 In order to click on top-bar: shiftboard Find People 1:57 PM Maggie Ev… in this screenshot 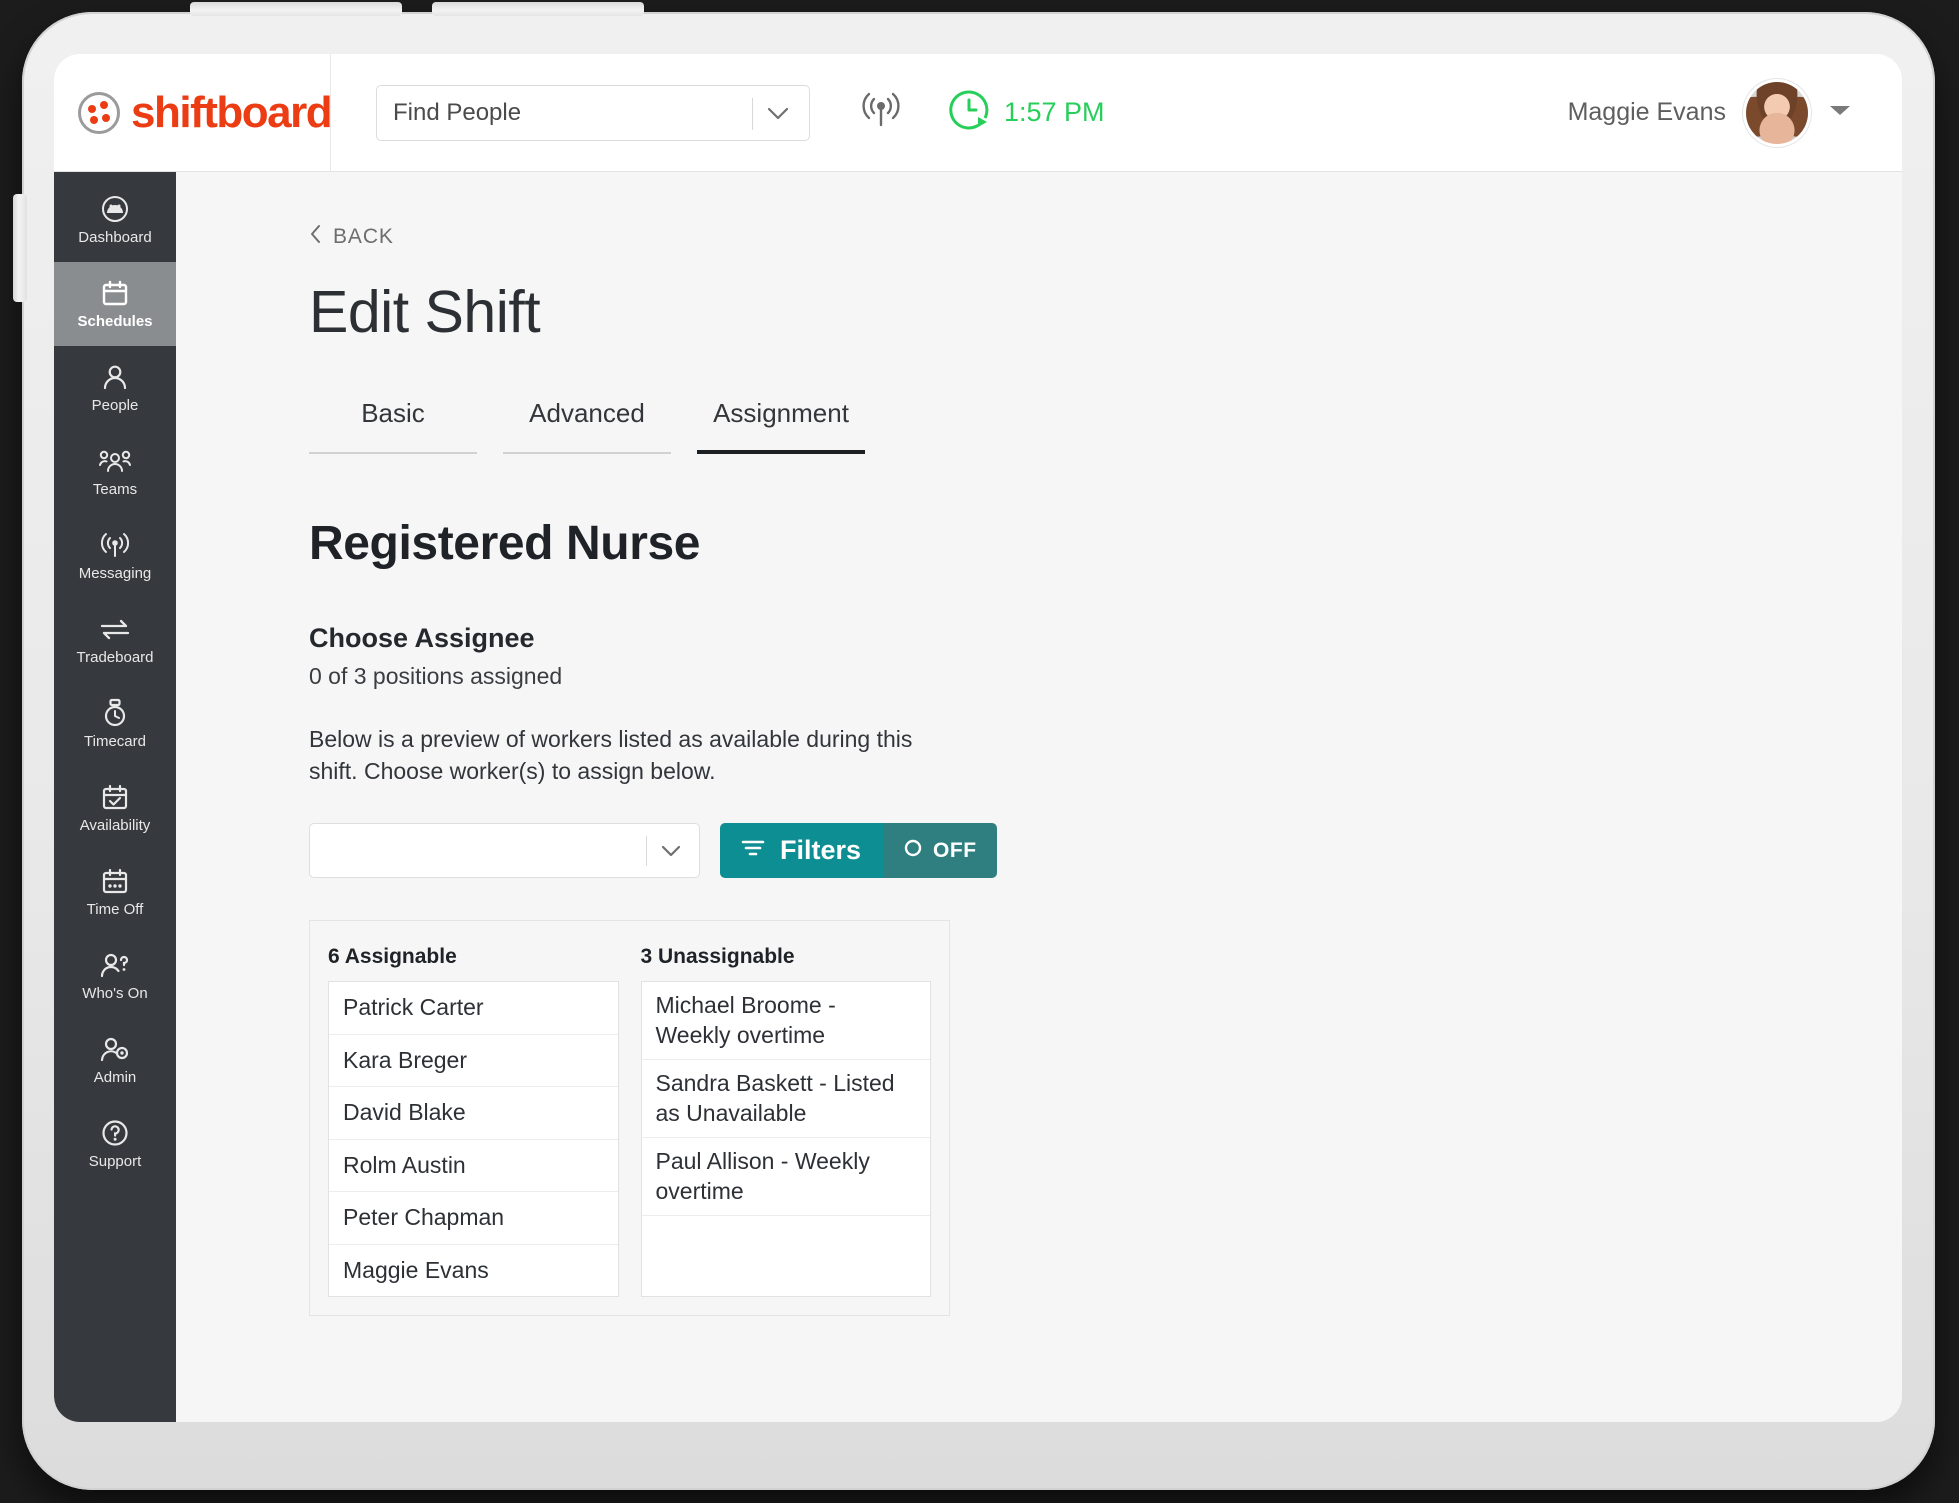, I will do `click(978, 113)`.